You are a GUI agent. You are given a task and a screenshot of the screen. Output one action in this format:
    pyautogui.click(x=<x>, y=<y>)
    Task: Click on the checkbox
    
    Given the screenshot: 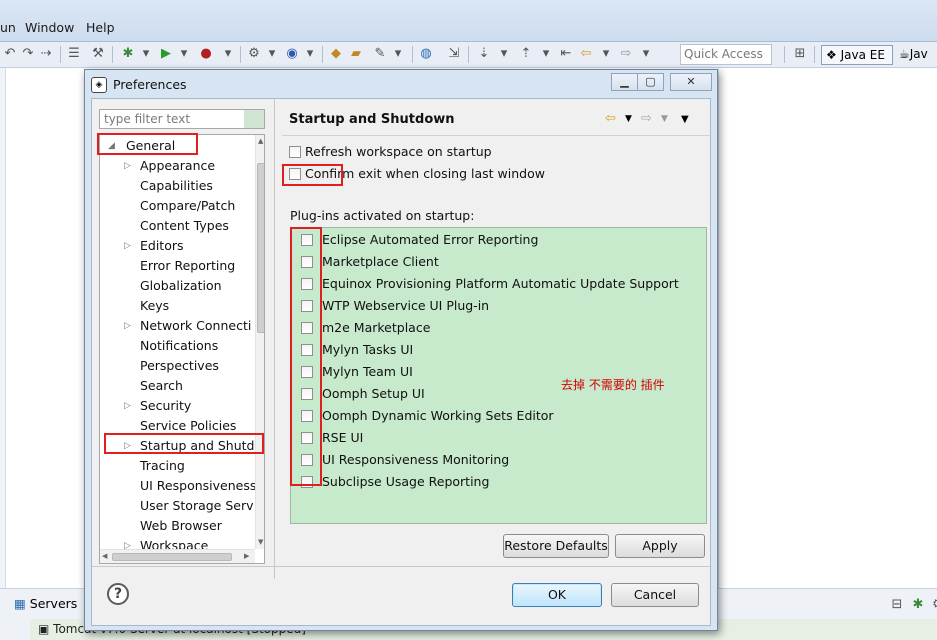 What is the action you would take?
    pyautogui.click(x=295, y=152)
    